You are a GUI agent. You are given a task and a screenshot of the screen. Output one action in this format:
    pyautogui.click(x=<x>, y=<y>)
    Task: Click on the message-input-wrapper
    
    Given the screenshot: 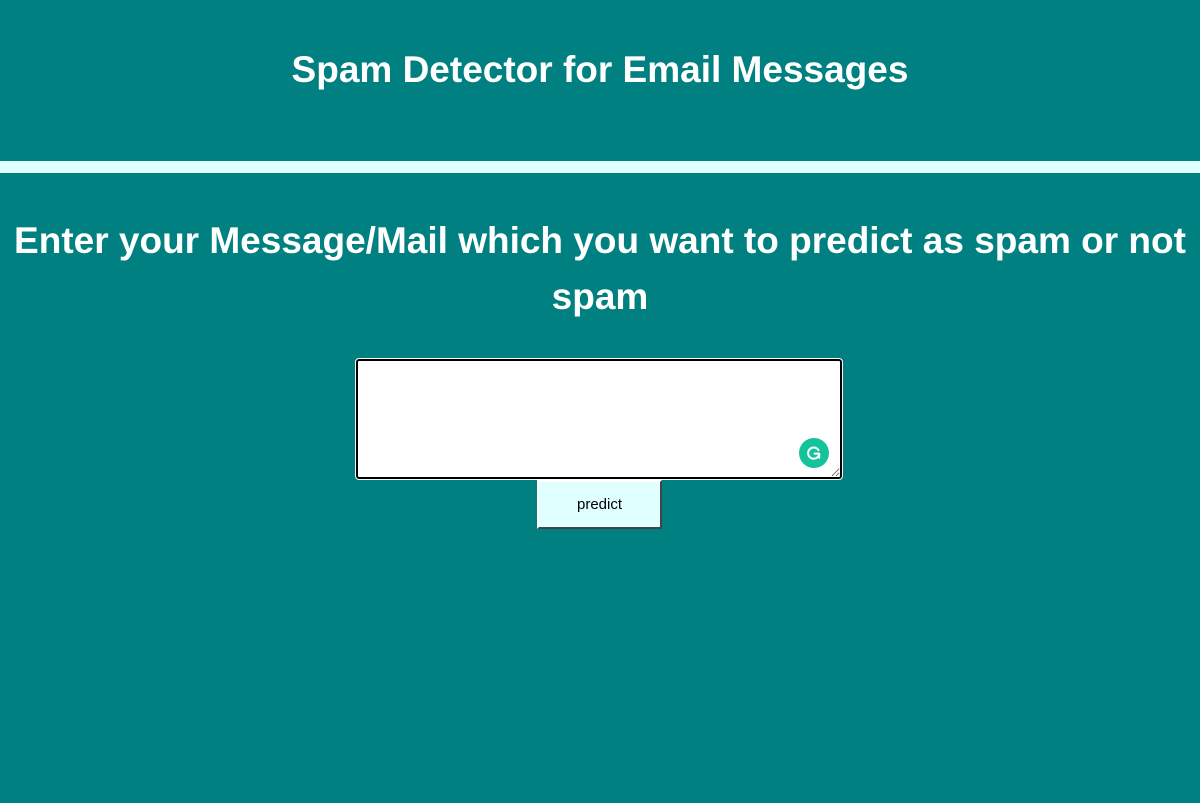 What is the action you would take?
    pyautogui.click(x=599, y=419)
    